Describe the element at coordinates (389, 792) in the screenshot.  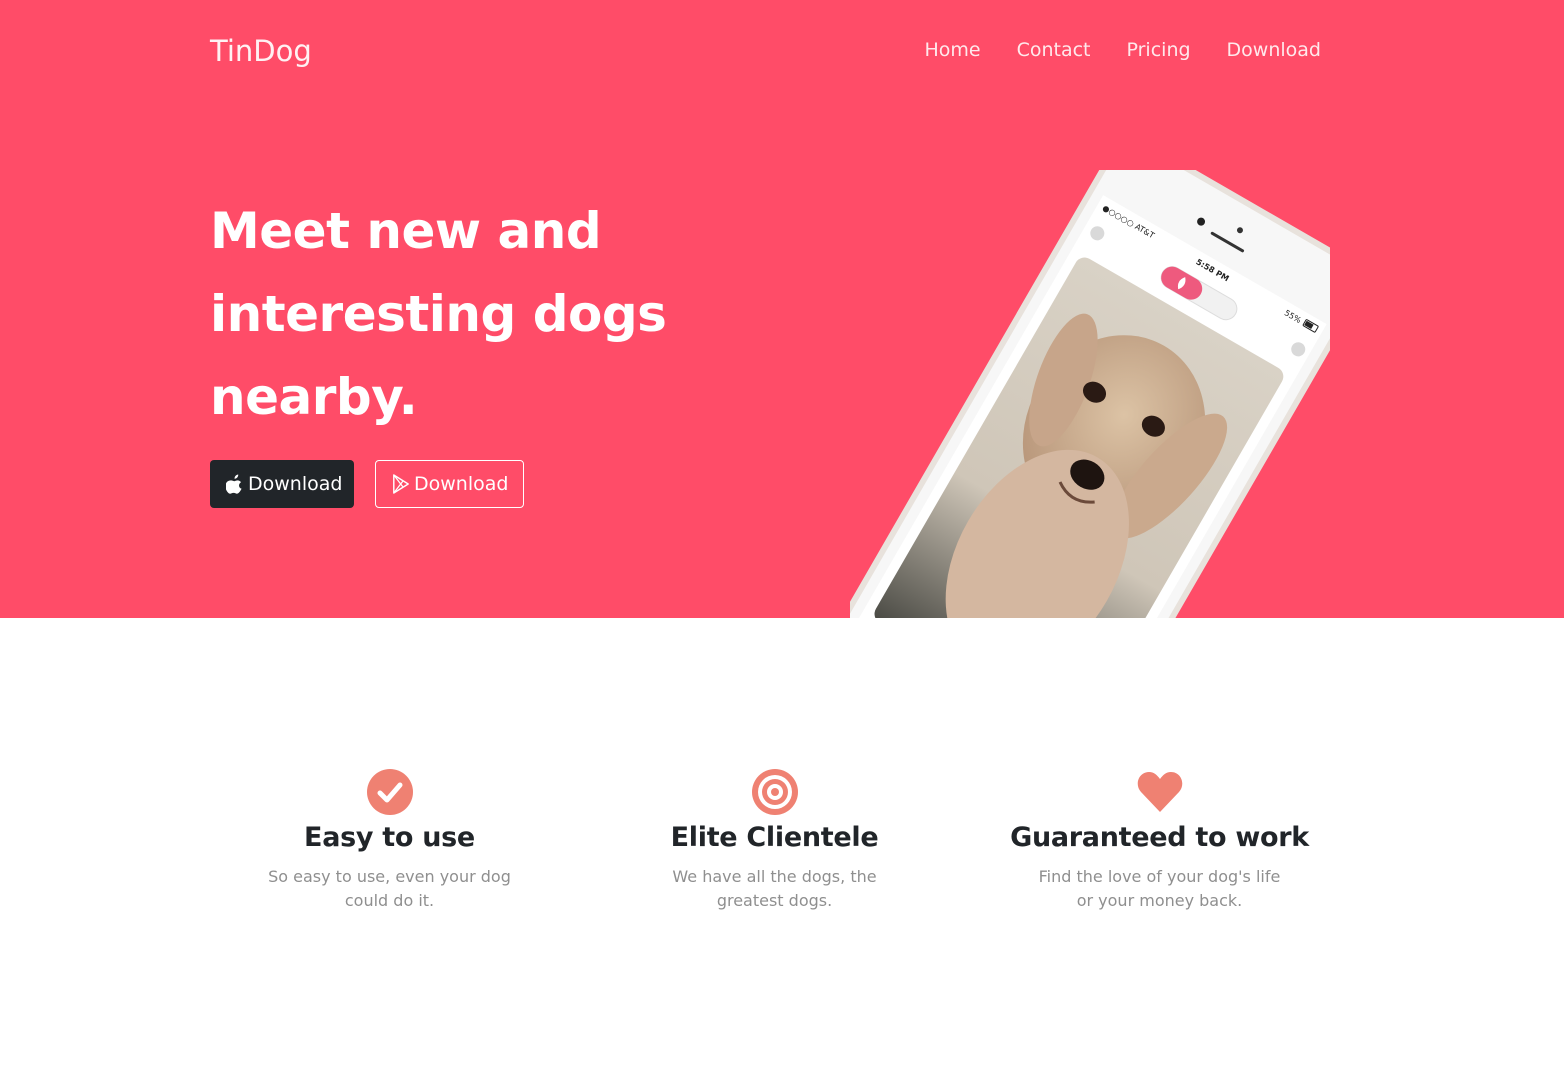
I see `check-circle-icon` at that location.